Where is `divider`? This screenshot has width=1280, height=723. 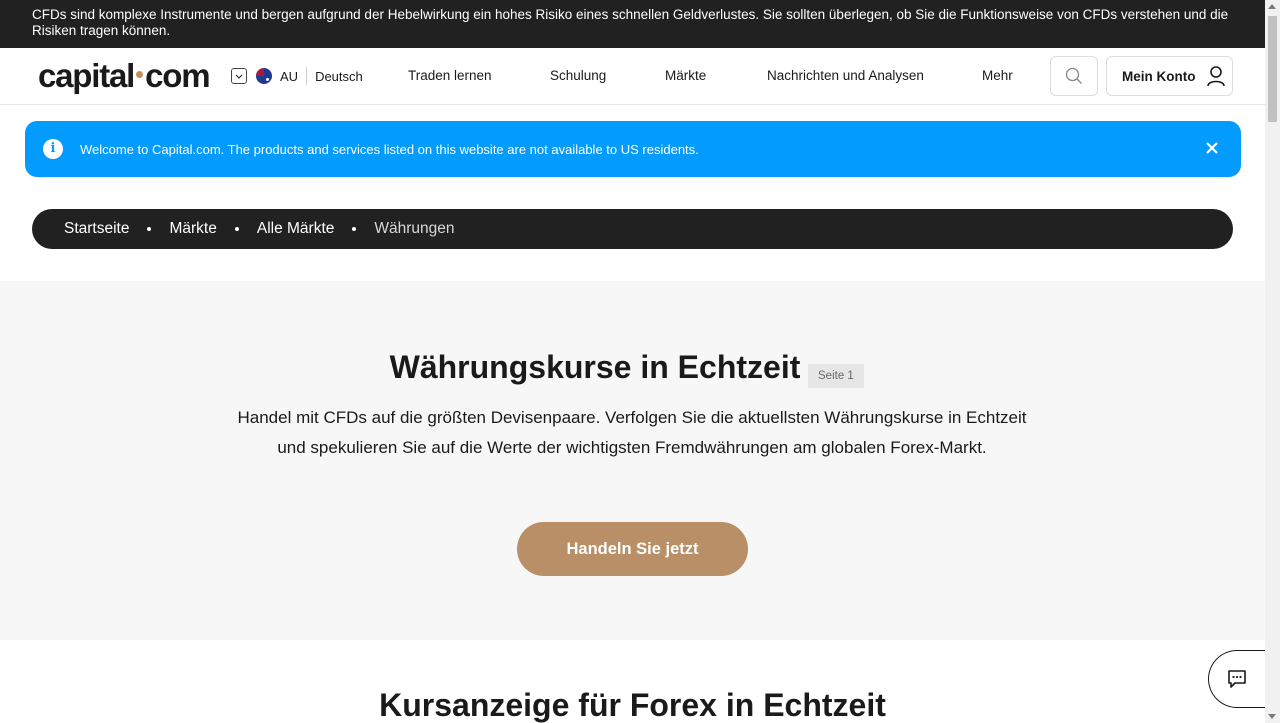
divider is located at coordinates (307, 76).